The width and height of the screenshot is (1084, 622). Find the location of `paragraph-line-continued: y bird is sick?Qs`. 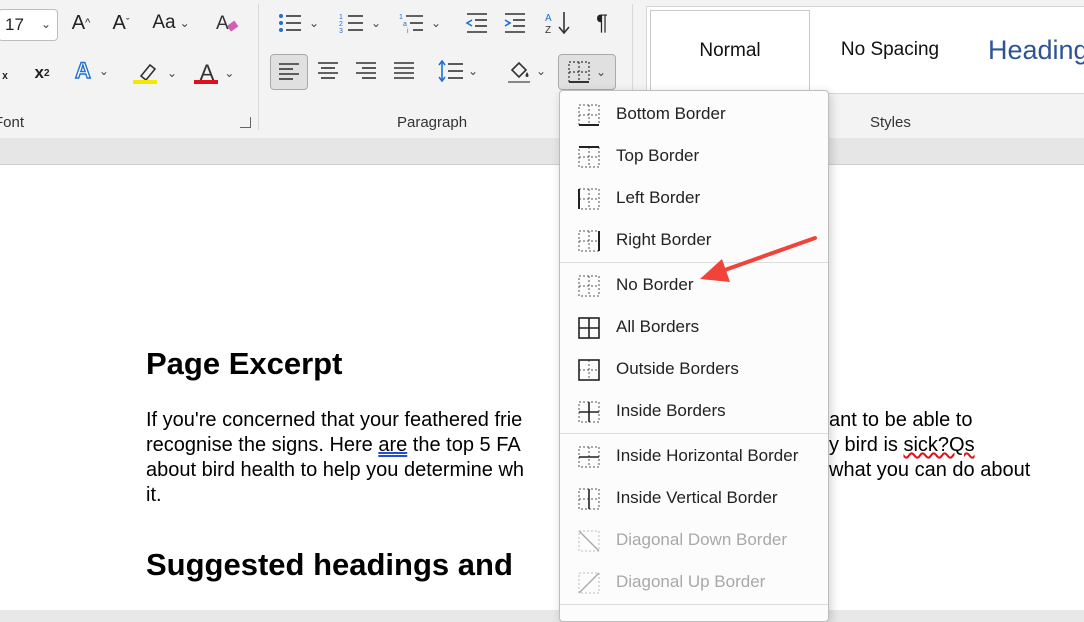

paragraph-line-continued: y bird is sick?Qs is located at coordinates (902, 445).